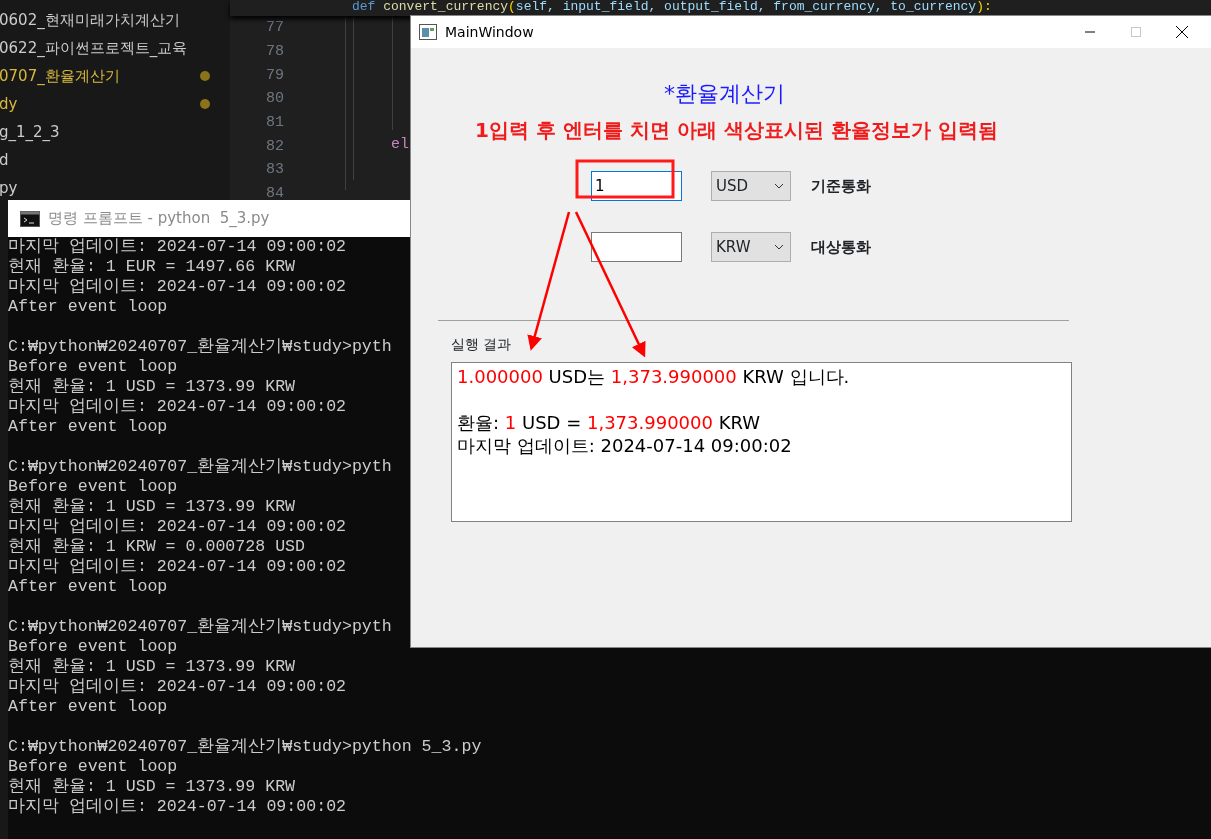 Image resolution: width=1211 pixels, height=839 pixels. Describe the element at coordinates (9, 188) in the screenshot. I see `explorer-item: py` at that location.